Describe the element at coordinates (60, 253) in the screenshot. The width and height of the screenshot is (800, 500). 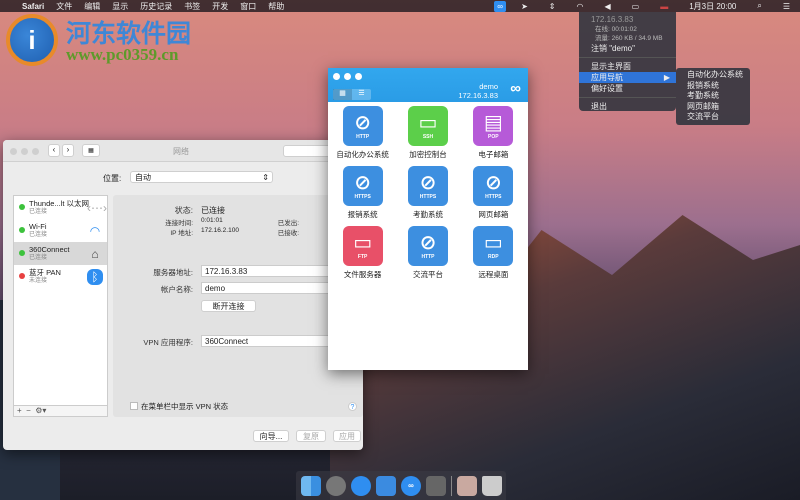
I see `service-360connect: 360Connect 已连接 ⌂` at that location.